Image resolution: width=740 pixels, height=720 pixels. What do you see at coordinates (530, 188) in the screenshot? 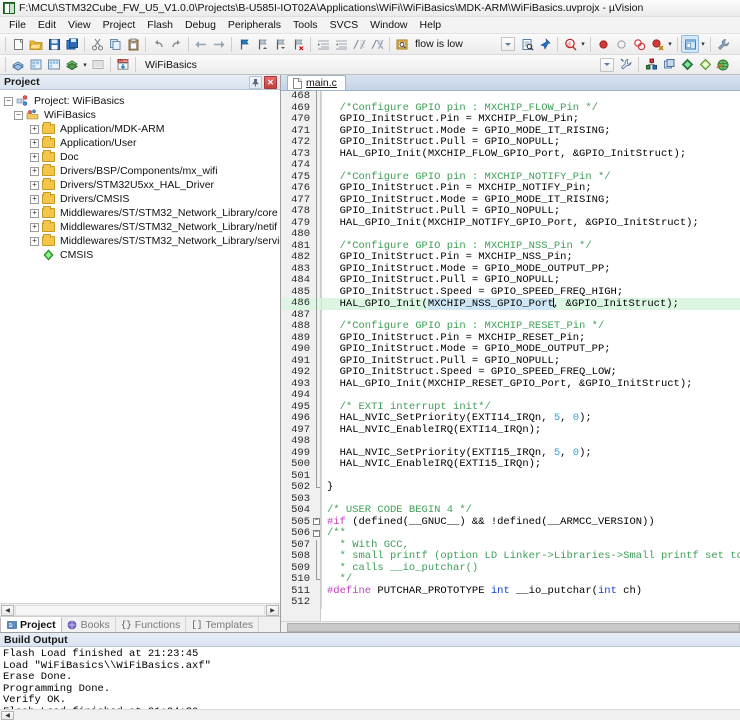
I see `code-text: GPIO_InitStruct.Pin = MXCHIP_NOTIFY_Pin;` at bounding box center [530, 188].